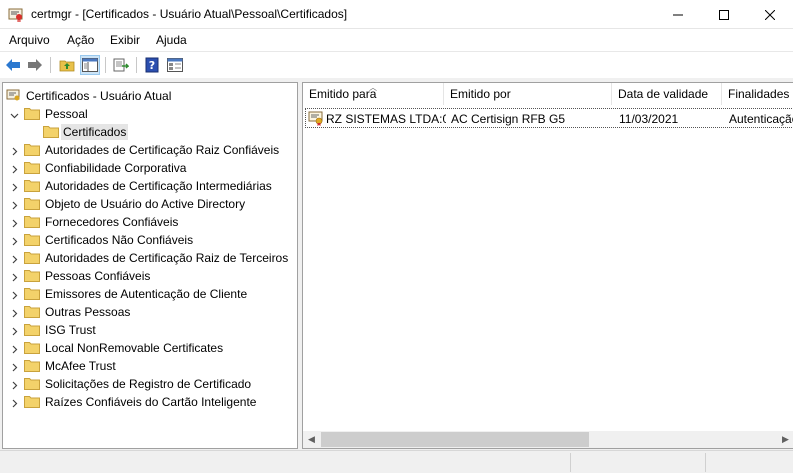 The height and width of the screenshot is (473, 793). I want to click on cell-issued-by: AC Certisign RFB G5, so click(508, 119).